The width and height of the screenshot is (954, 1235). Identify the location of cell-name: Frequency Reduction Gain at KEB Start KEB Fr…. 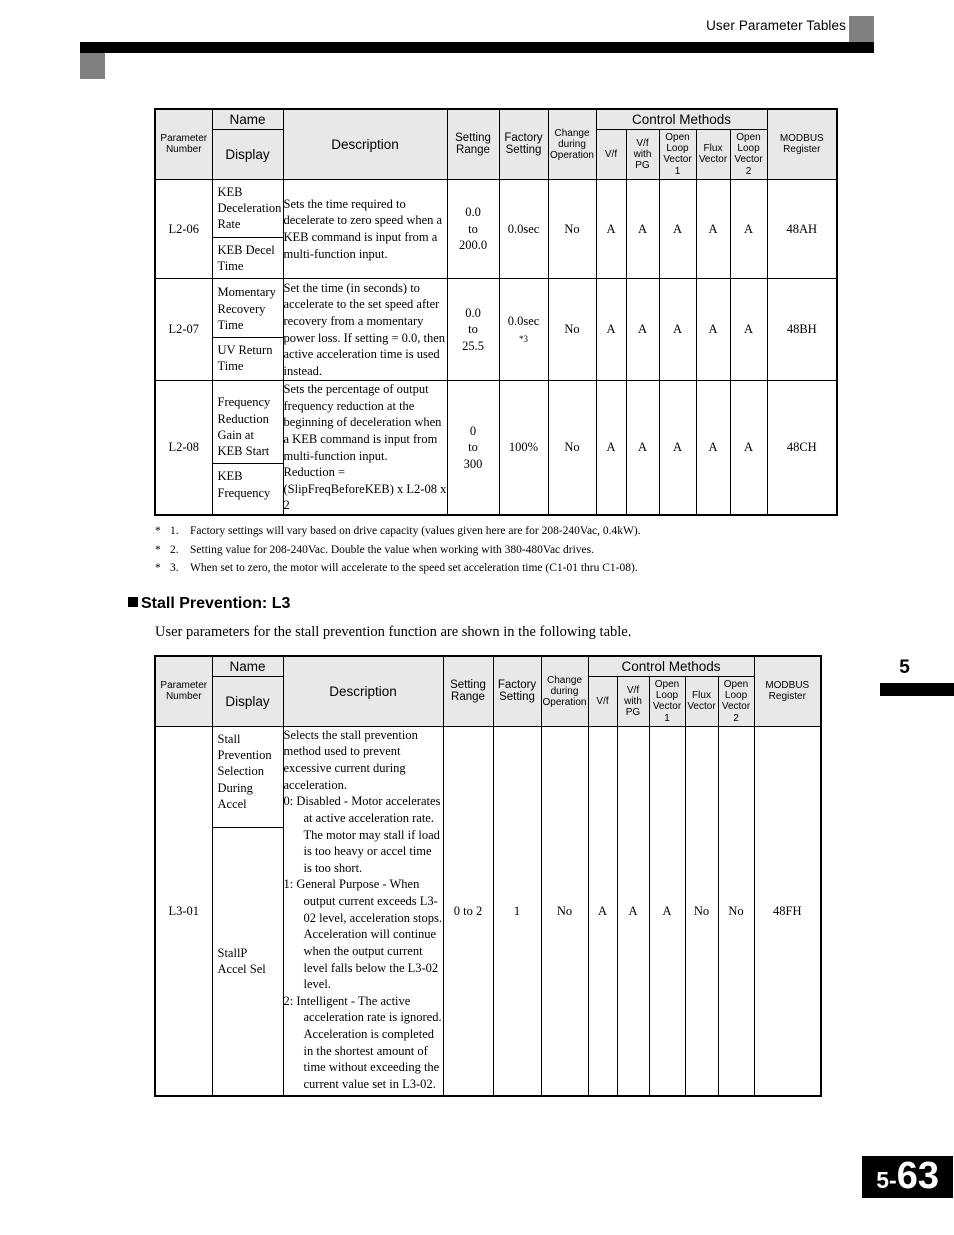
(247, 448).